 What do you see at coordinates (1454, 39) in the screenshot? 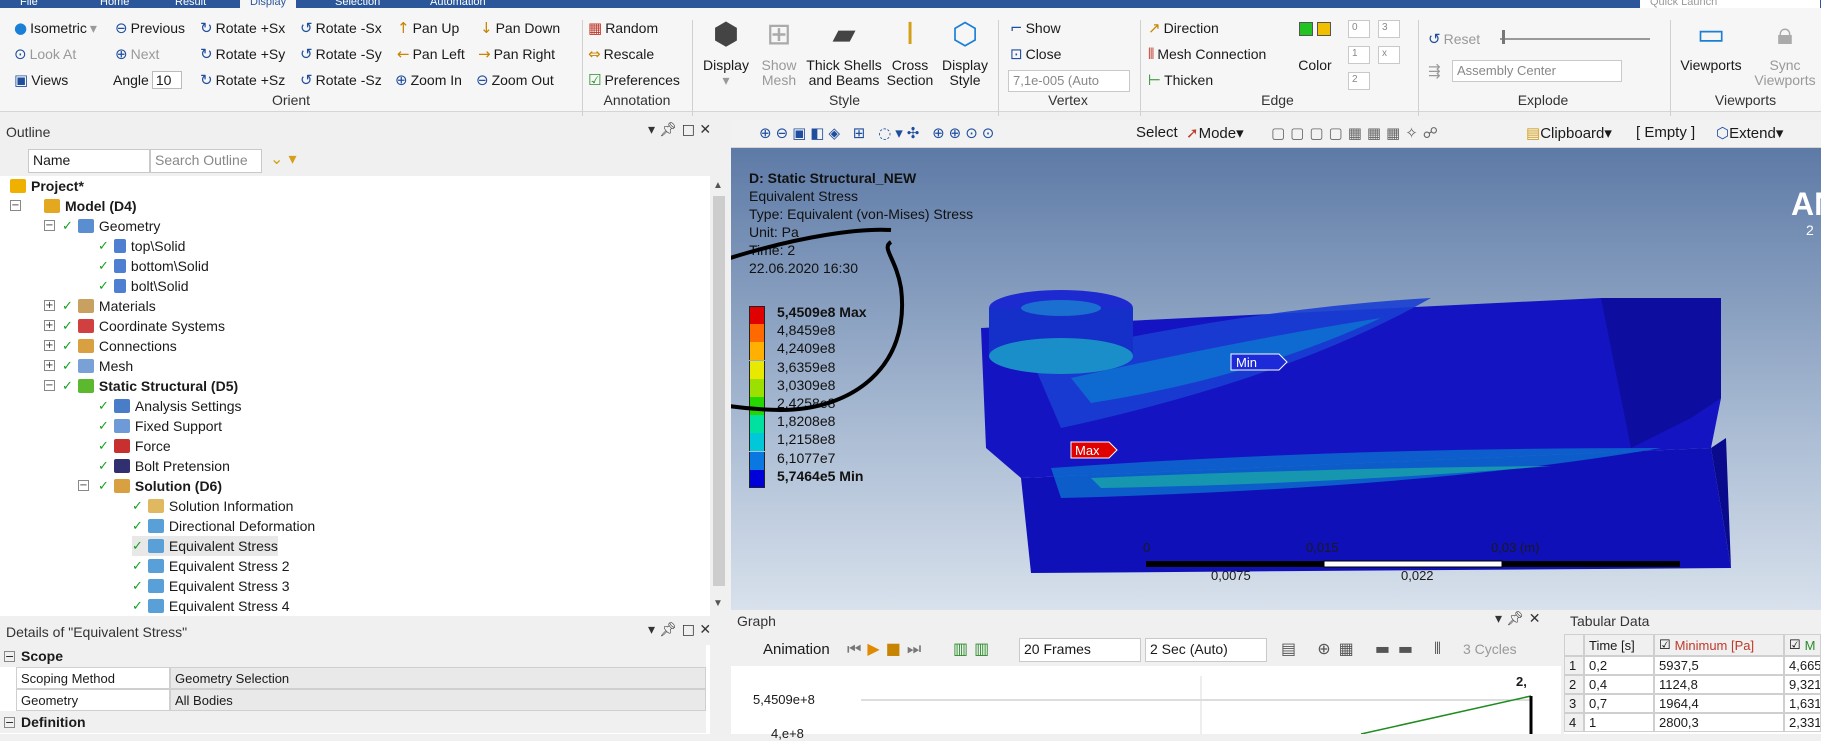
I see `reset-explode-button: ↺ Reset` at bounding box center [1454, 39].